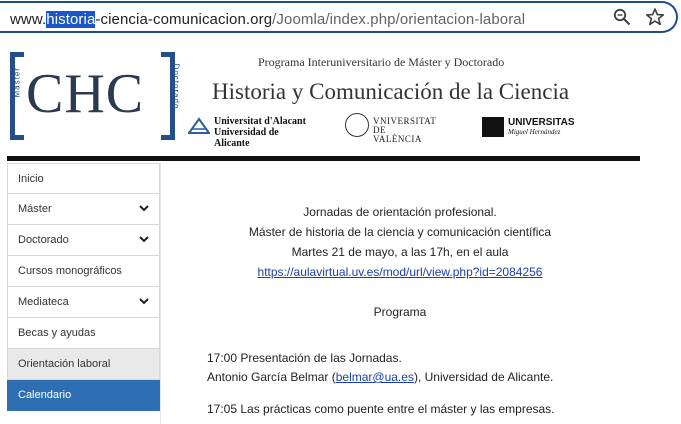  I want to click on url-selected-text: historia, so click(71, 19).